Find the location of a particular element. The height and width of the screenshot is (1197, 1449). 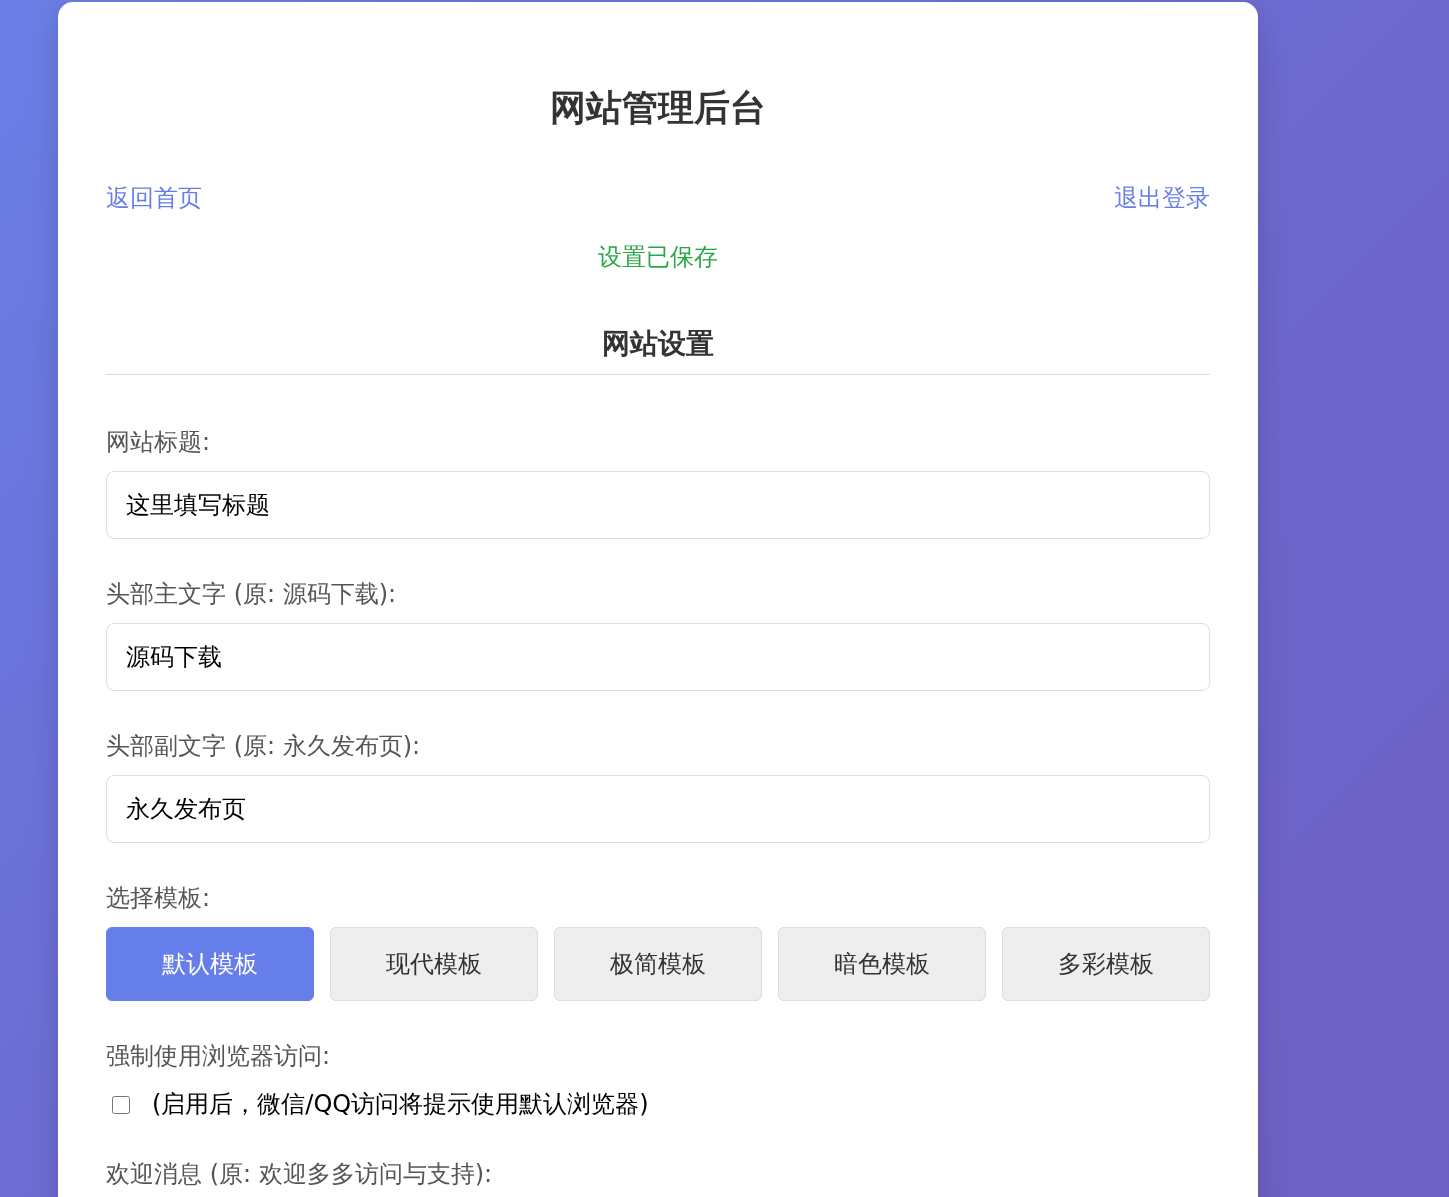

template-button: 默认模板 is located at coordinates (210, 964).